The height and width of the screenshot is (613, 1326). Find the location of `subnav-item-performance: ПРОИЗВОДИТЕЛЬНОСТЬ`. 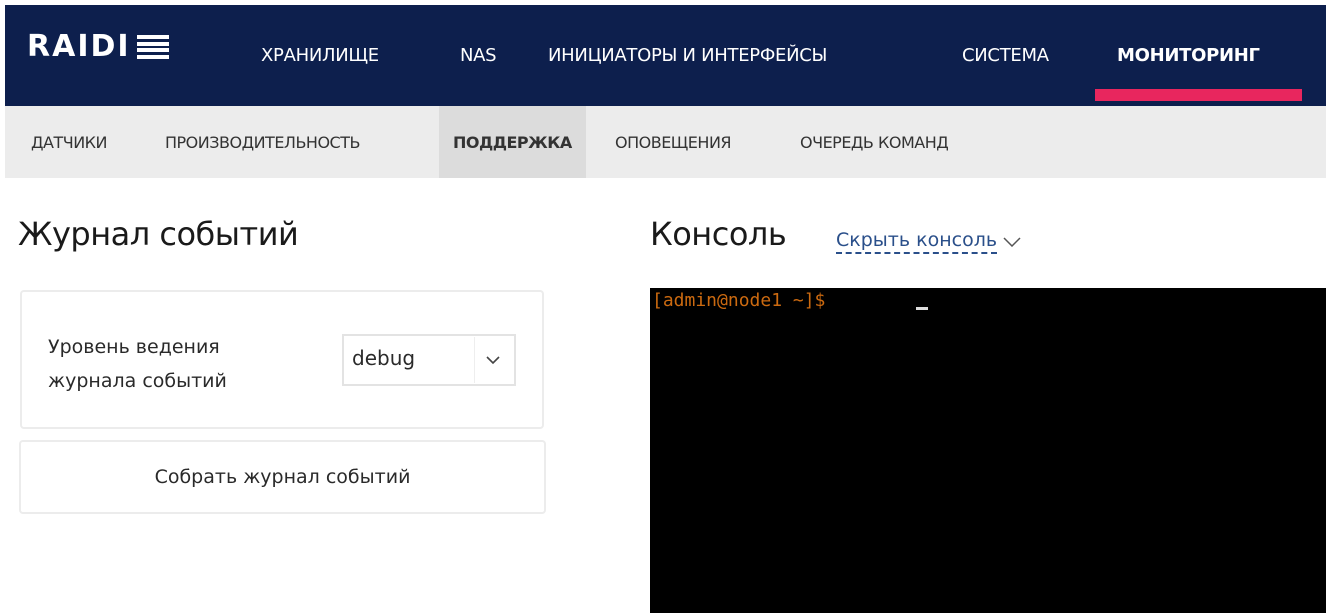

subnav-item-performance: ПРОИЗВОДИТЕЛЬНОСТЬ is located at coordinates (262, 142).